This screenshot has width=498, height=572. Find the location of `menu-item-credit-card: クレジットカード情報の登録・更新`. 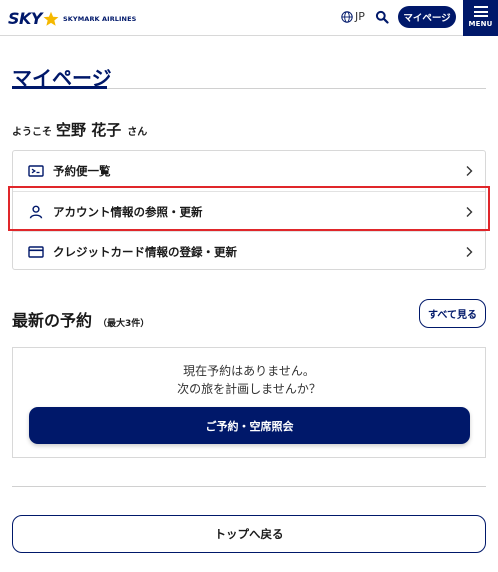

menu-item-credit-card: クレジットカード情報の登録・更新 is located at coordinates (249, 251).